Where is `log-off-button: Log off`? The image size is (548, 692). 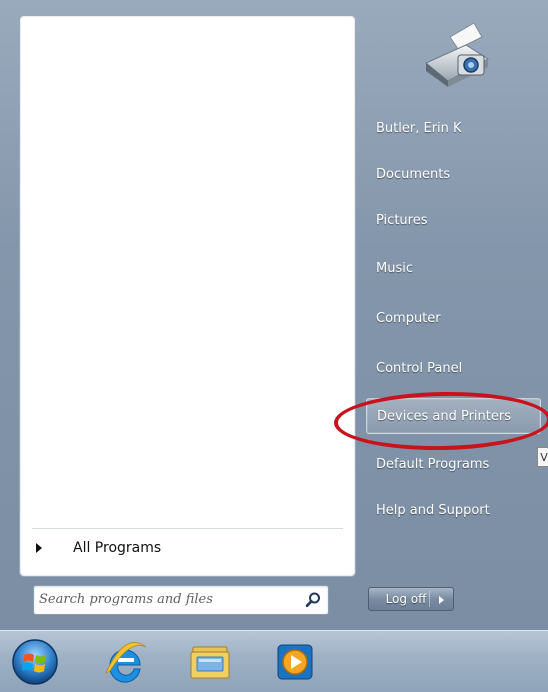
log-off-button: Log off is located at coordinates (411, 599).